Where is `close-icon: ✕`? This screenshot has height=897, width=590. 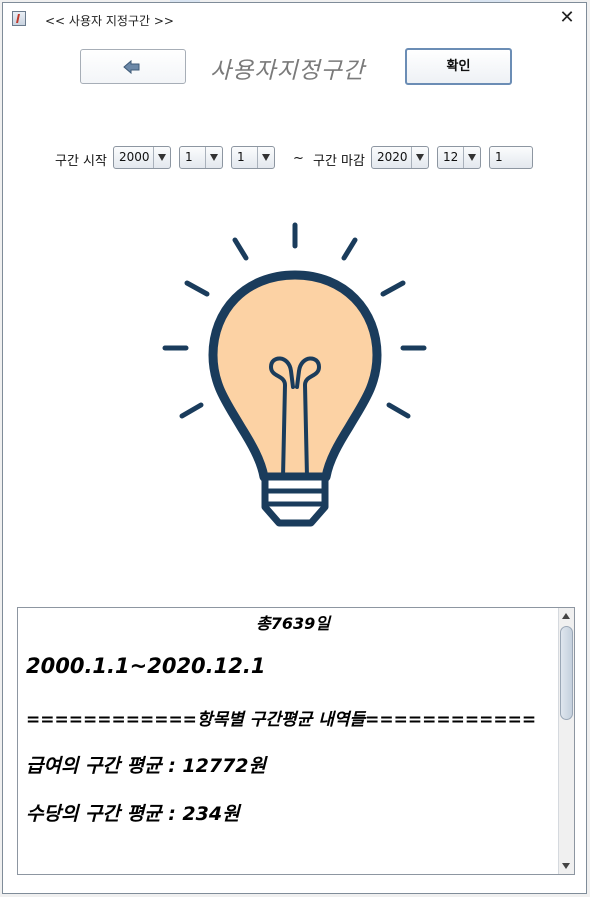
close-icon: ✕ is located at coordinates (567, 18).